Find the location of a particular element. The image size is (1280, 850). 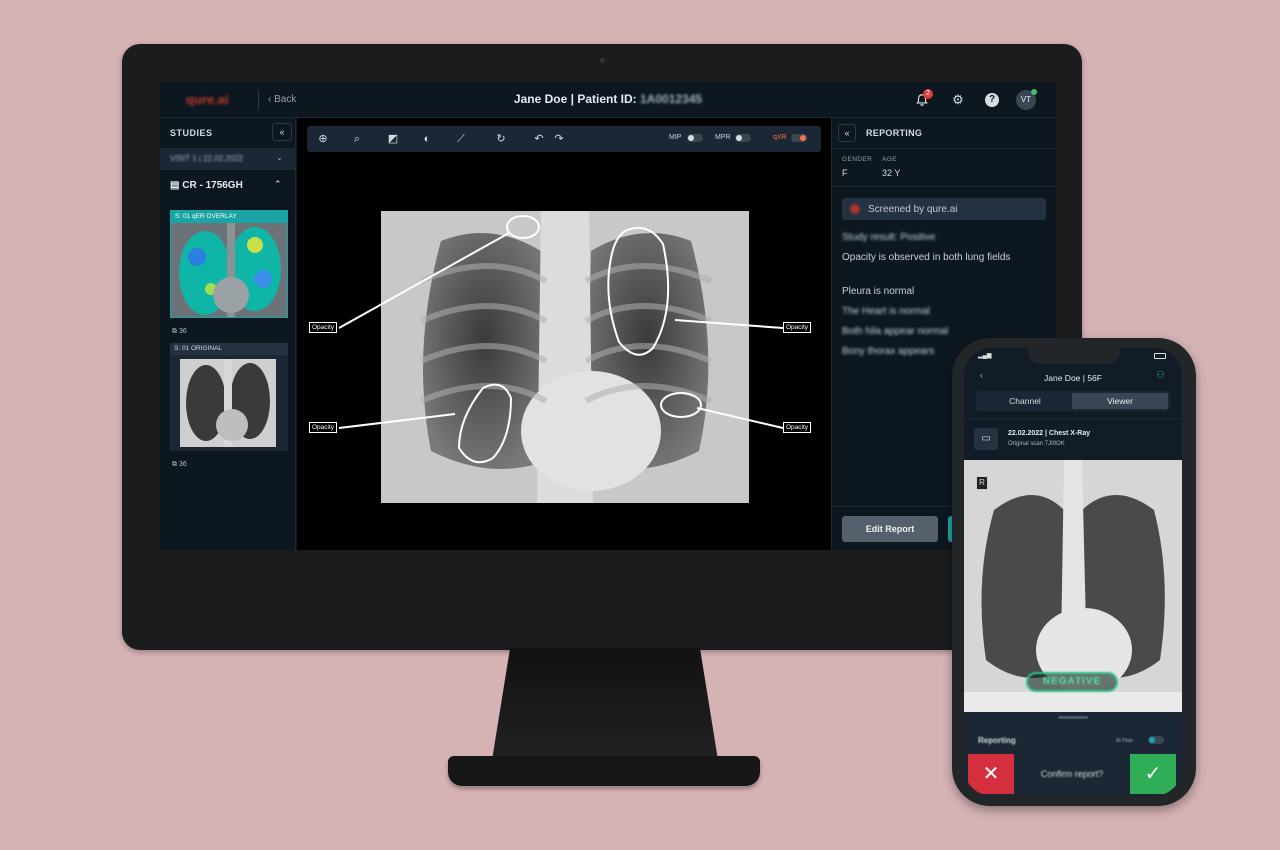

series-label: S: 01 qER OVERLAY is located at coordinates (229, 217).